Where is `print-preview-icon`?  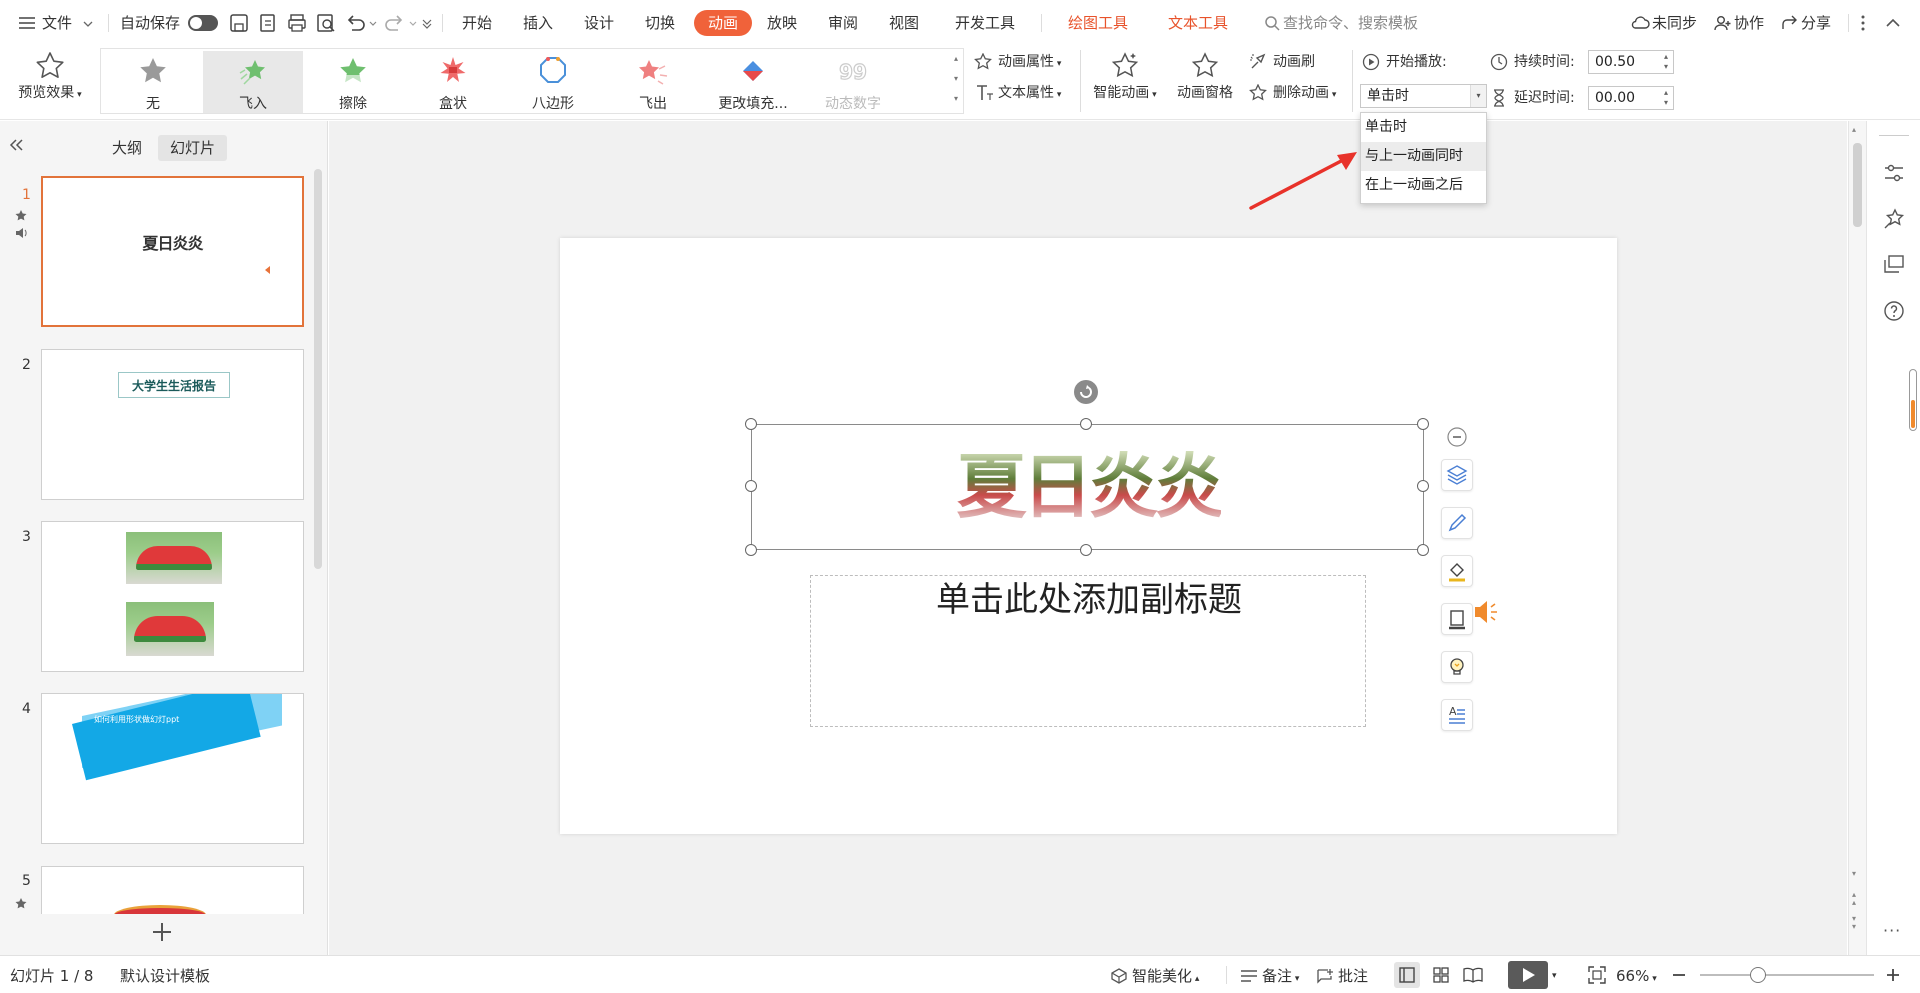 print-preview-icon is located at coordinates (326, 23).